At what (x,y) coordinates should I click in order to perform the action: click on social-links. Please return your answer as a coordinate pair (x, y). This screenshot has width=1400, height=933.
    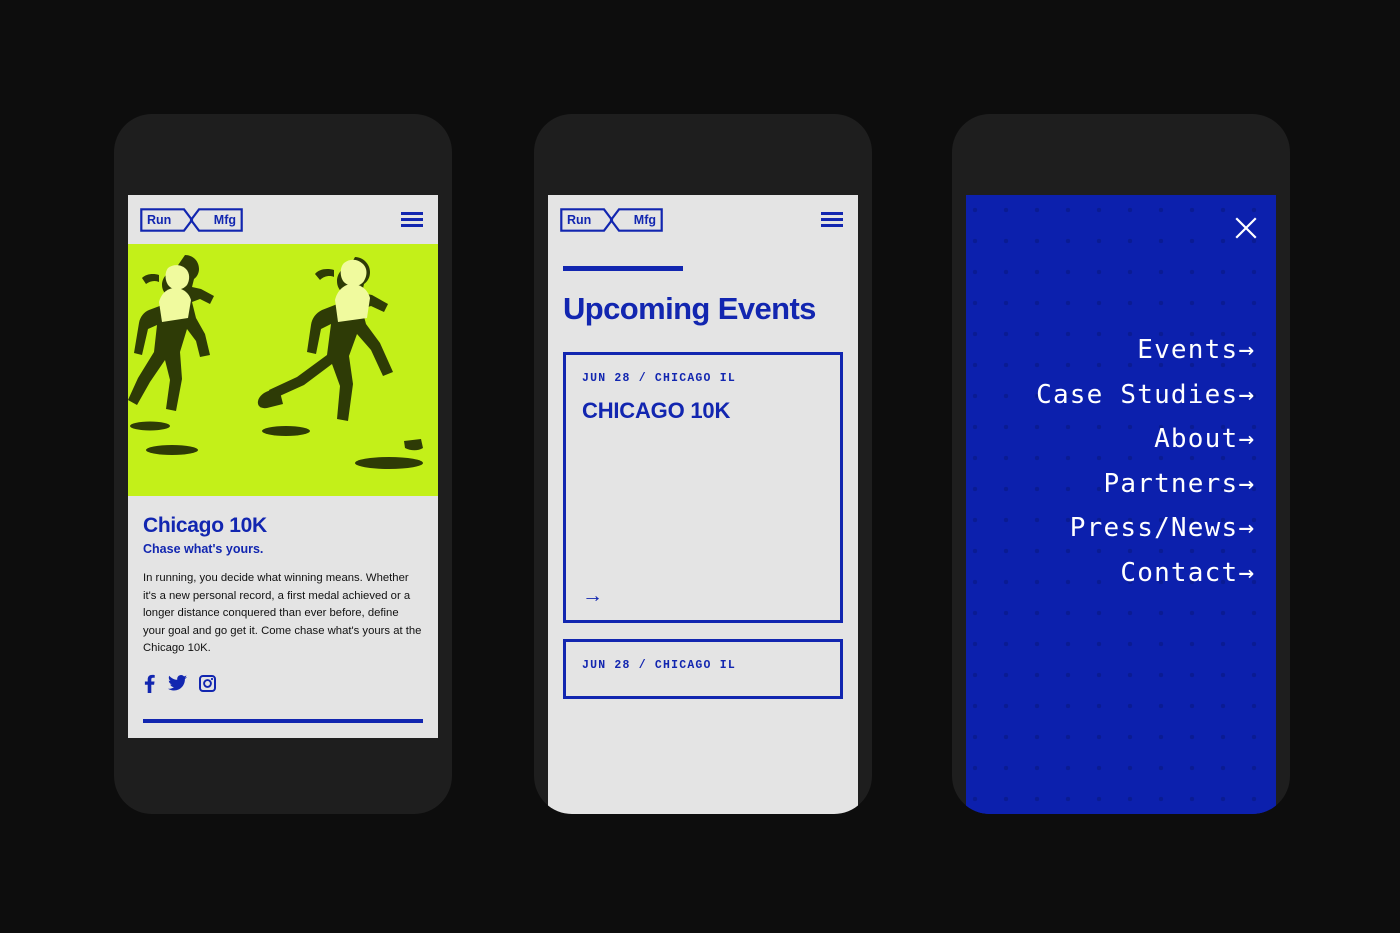
    Looking at the image, I should click on (283, 683).